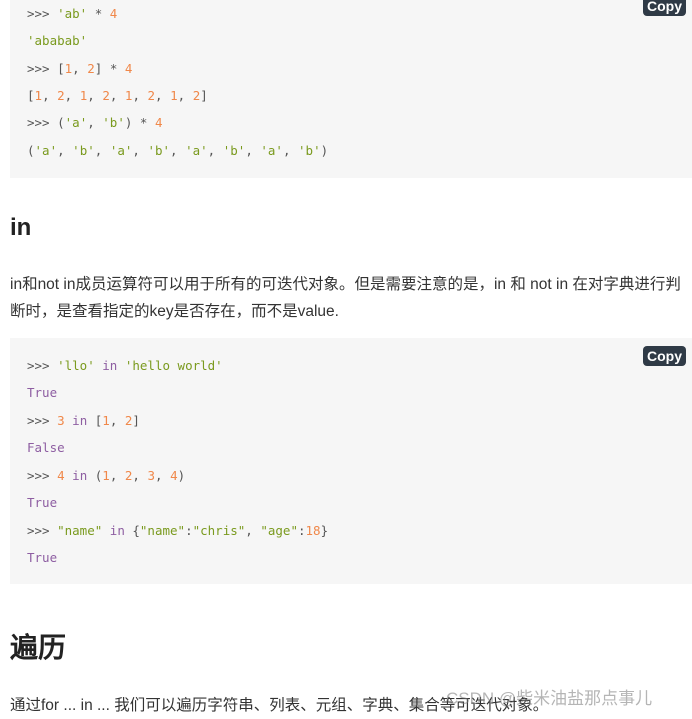 The height and width of the screenshot is (719, 692). I want to click on code-line: >>> 'llo' in 'hello world', so click(125, 366).